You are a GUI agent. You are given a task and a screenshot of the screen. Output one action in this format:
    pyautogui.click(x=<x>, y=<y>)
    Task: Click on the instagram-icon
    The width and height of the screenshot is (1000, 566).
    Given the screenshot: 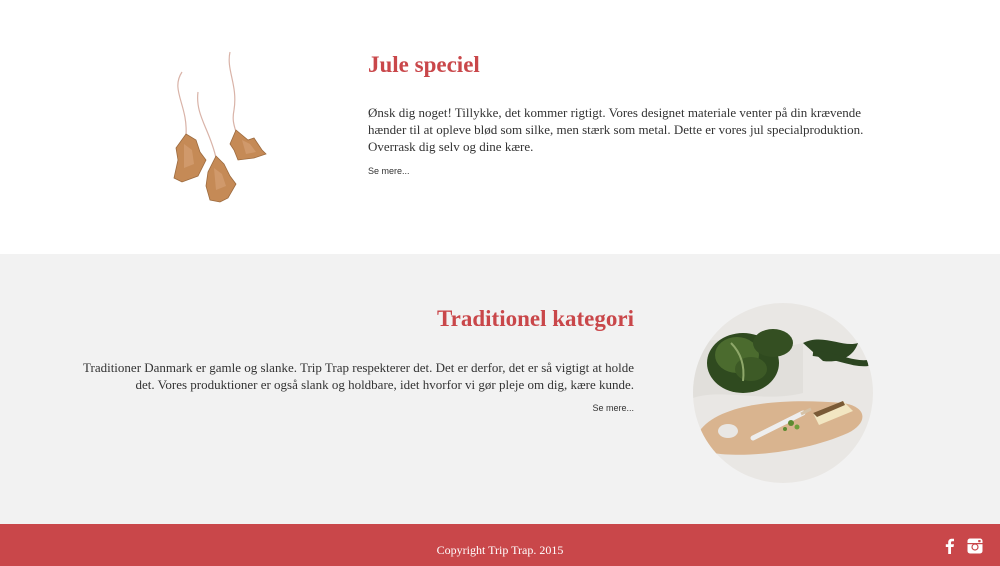 What is the action you would take?
    pyautogui.click(x=975, y=546)
    